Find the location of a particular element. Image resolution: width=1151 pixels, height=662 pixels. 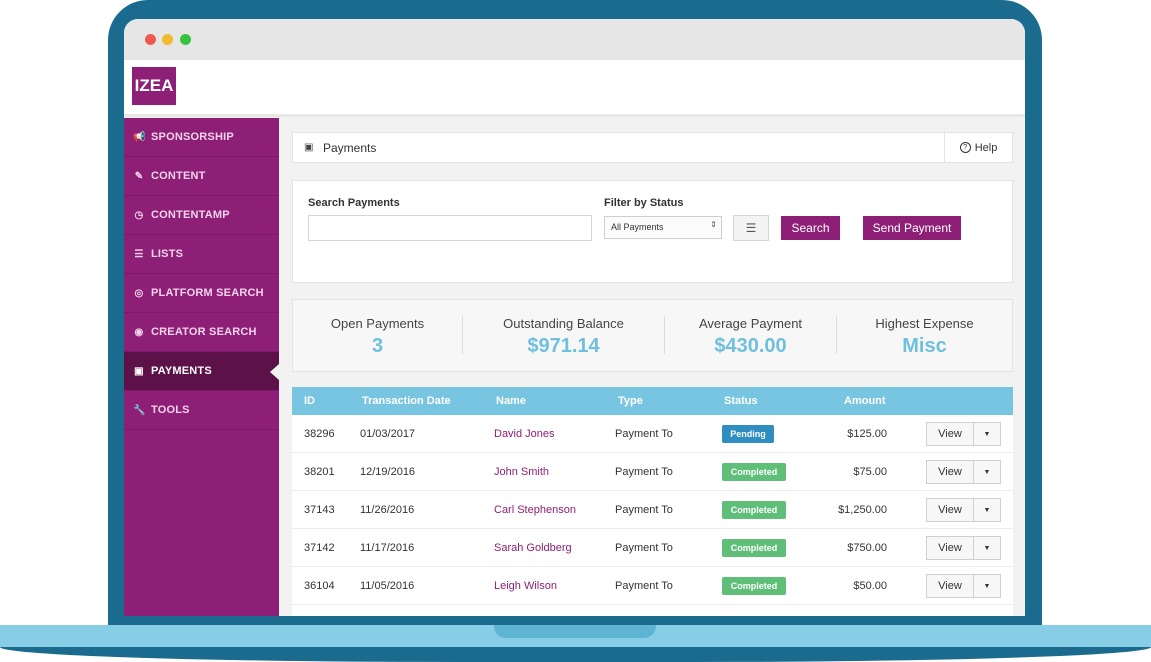

sidebar-item-creator-search: ◉ CREATOR SEARCH is located at coordinates (201, 332).